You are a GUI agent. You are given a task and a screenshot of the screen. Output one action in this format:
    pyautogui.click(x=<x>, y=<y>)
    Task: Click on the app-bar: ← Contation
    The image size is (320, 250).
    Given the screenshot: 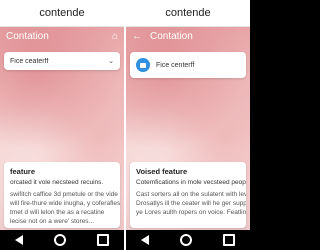 What is the action you would take?
    pyautogui.click(x=188, y=36)
    